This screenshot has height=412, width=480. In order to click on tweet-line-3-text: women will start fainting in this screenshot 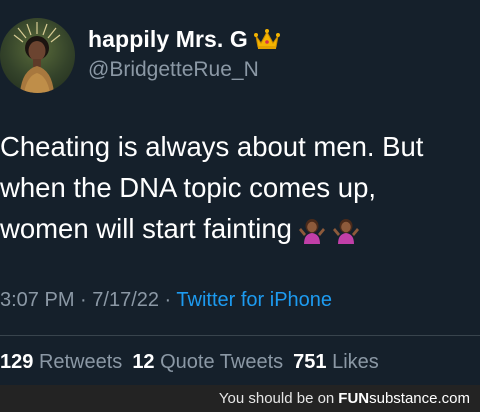, I will do `click(146, 228)`.